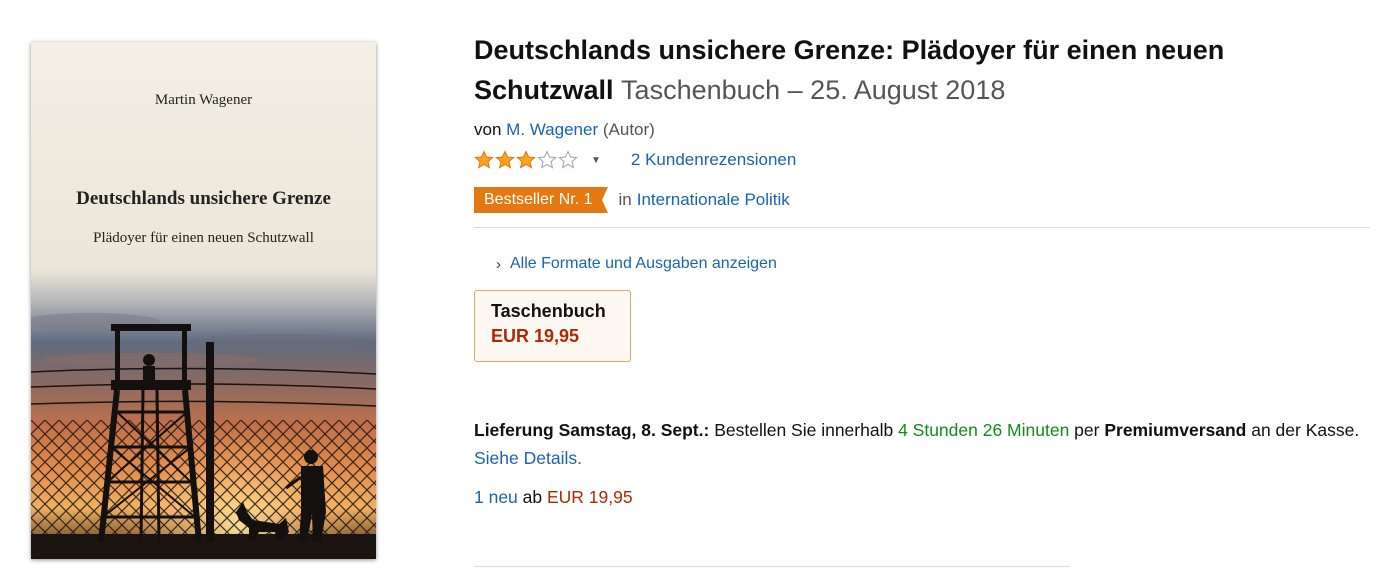  What do you see at coordinates (933, 264) in the screenshot?
I see `all-formats-row: › Alle Formate und Ausgaben anzeigen` at bounding box center [933, 264].